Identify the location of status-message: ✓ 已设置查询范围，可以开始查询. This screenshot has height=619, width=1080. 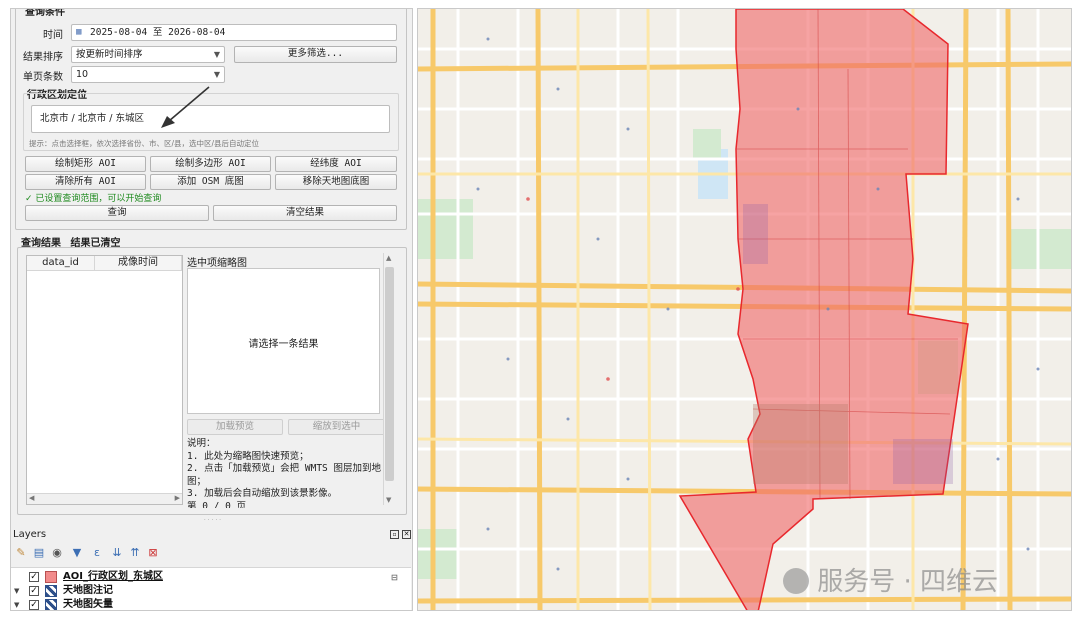
(93, 197).